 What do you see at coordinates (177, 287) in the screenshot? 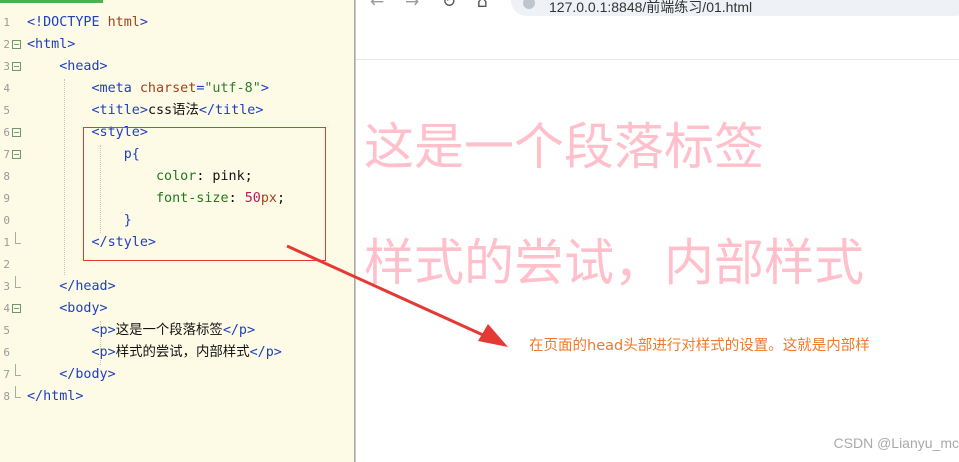
I see `code-line: 3 </head>` at bounding box center [177, 287].